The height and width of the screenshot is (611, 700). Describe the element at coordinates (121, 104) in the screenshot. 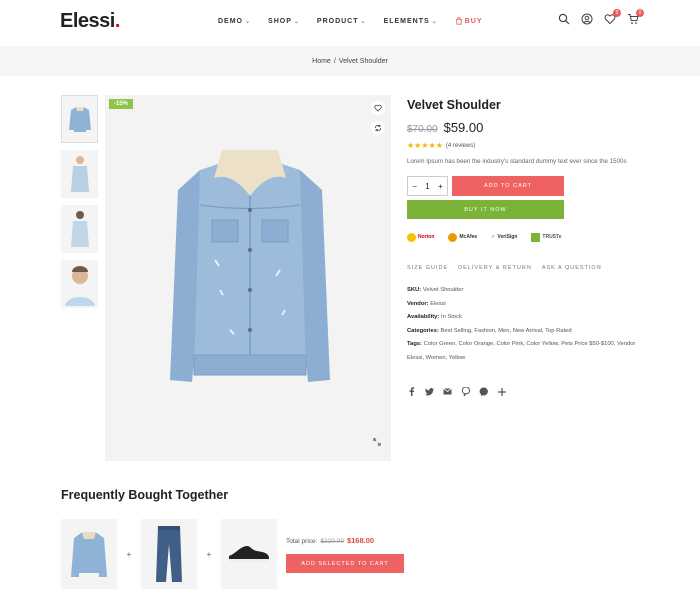

I see `sale-badge: -15%` at that location.